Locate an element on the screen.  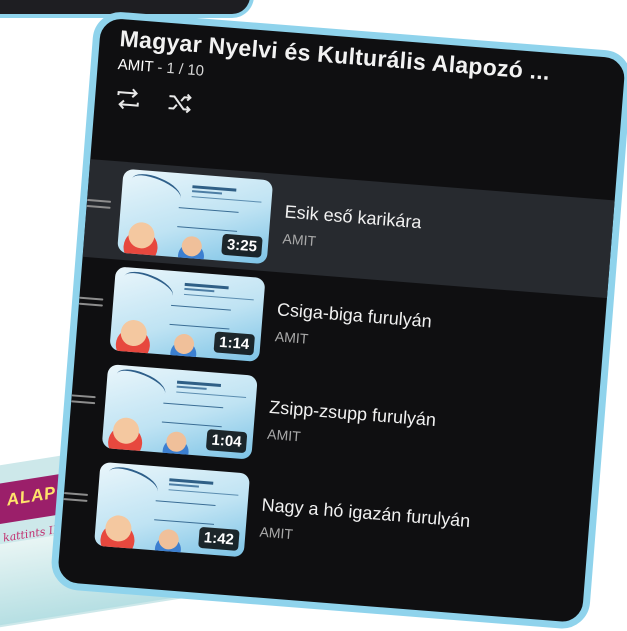
video-info: Zsipp-zsupp furulyán AMIT is located at coordinates (352, 425).